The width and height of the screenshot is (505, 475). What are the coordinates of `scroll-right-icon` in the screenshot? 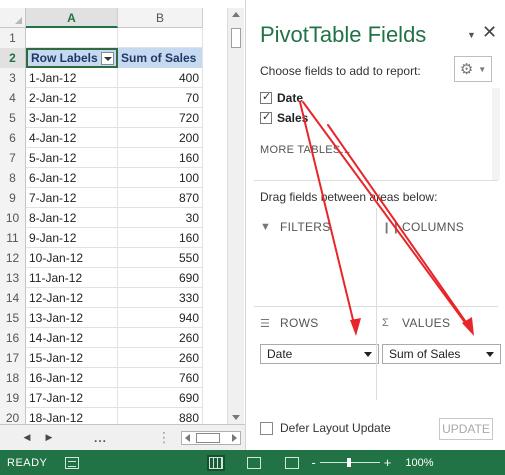 It's located at (235, 437).